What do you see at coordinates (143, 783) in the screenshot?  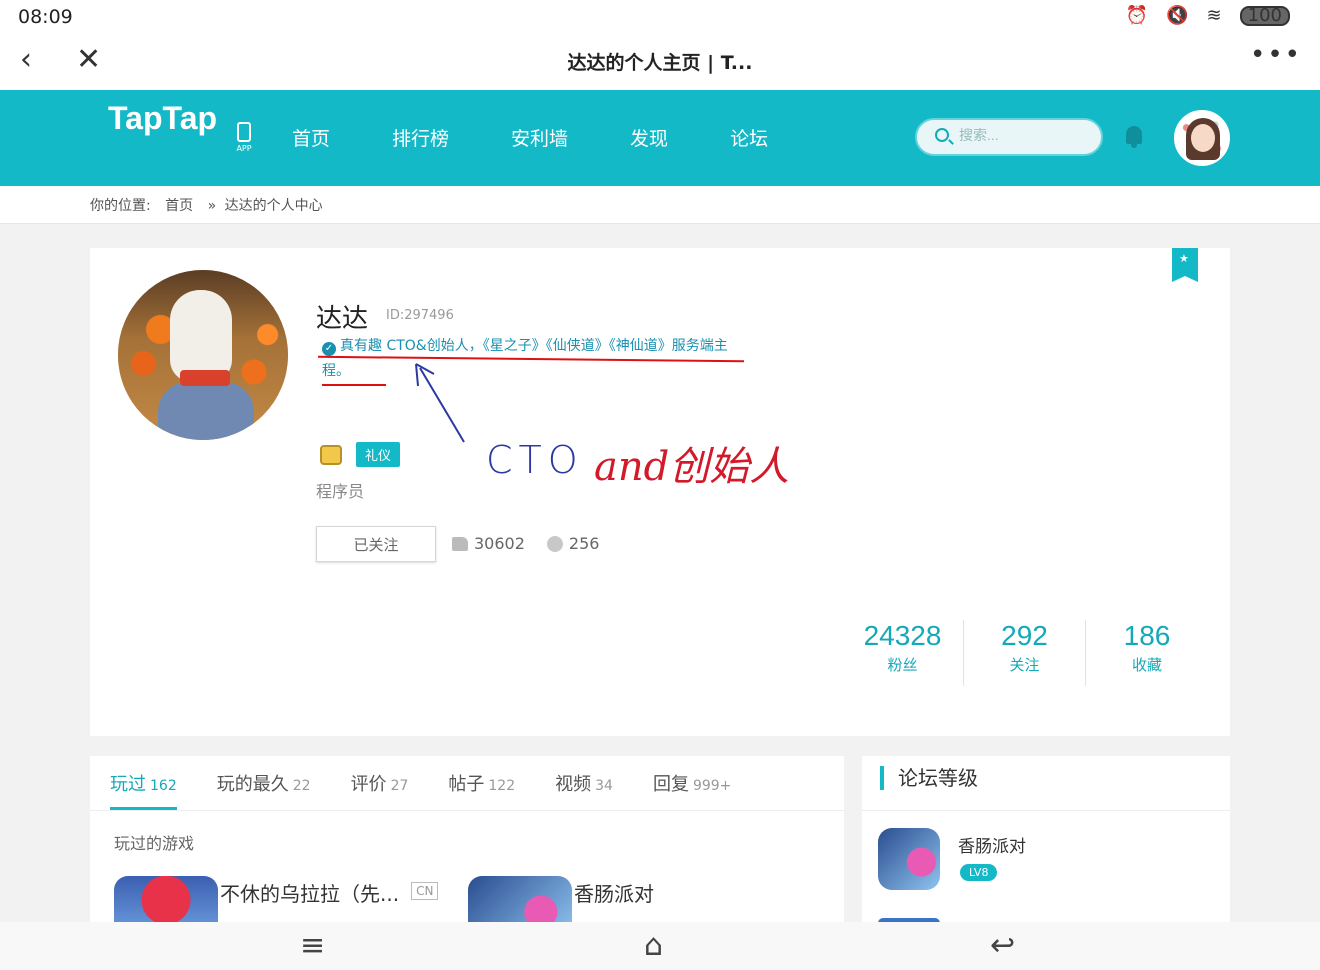 I see `tab-played: 玩过 162` at bounding box center [143, 783].